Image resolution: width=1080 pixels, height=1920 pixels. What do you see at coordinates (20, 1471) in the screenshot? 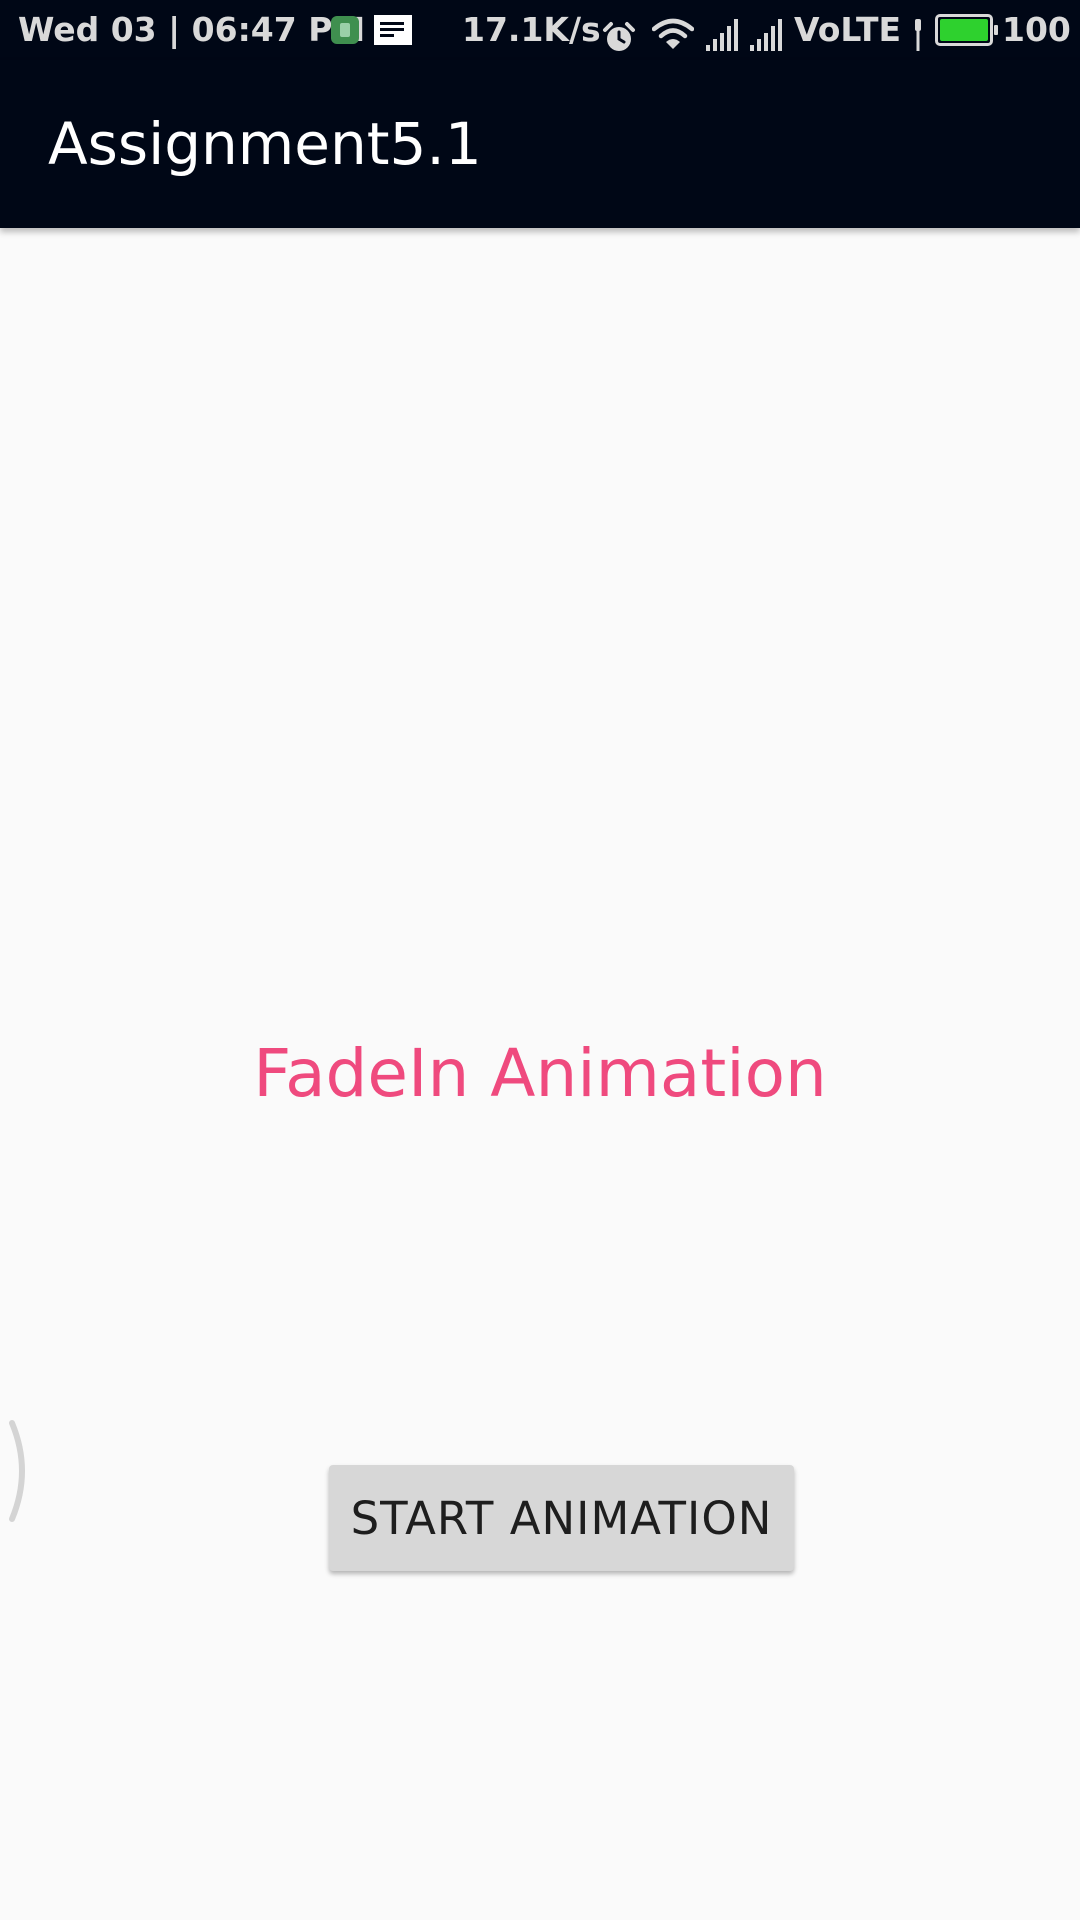
I see `edge-swipe-handle-icon` at bounding box center [20, 1471].